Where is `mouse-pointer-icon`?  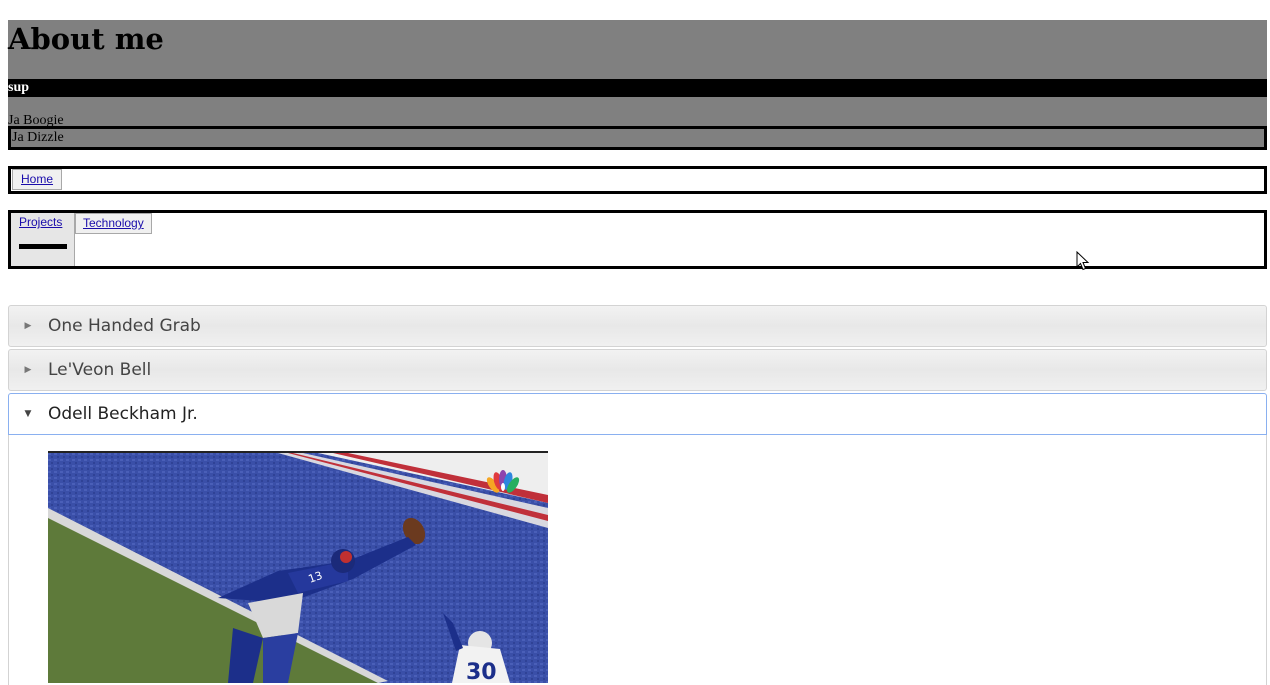 mouse-pointer-icon is located at coordinates (1083, 261).